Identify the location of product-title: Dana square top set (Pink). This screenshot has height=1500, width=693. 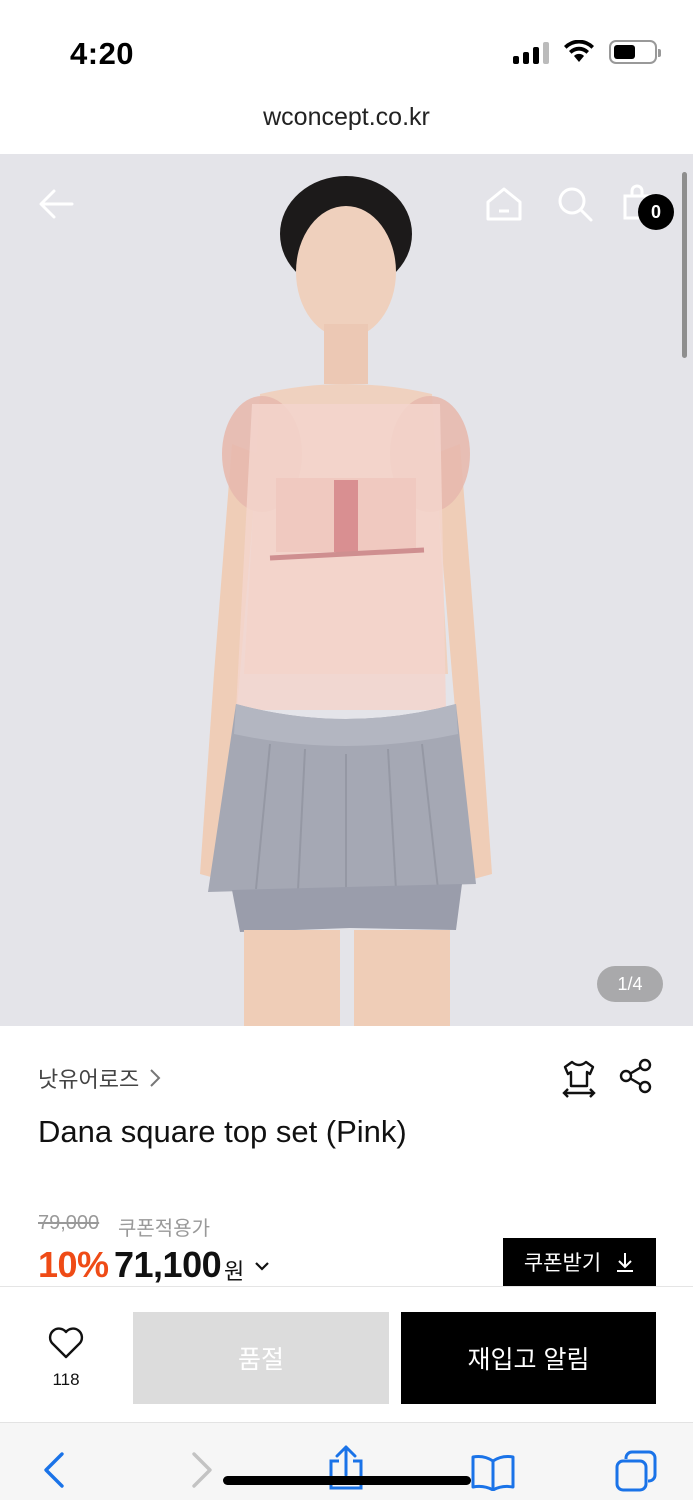
(222, 1131).